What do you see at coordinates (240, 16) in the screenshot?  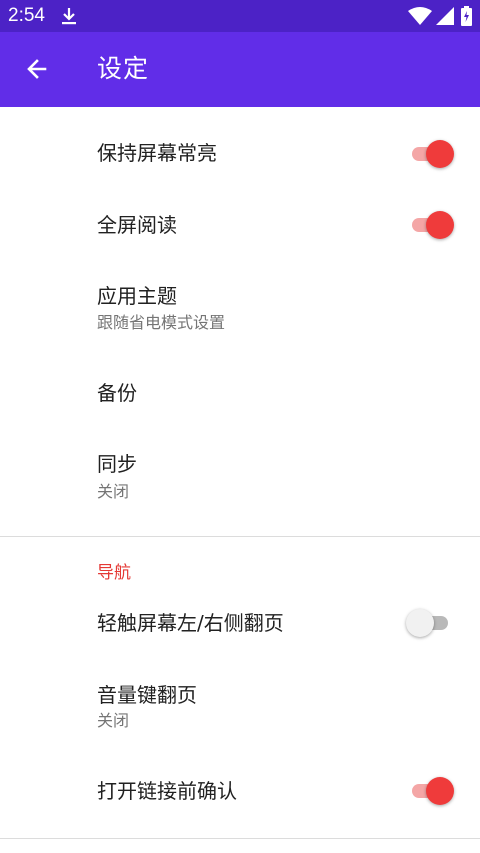 I see `status-bar: 2:54` at bounding box center [240, 16].